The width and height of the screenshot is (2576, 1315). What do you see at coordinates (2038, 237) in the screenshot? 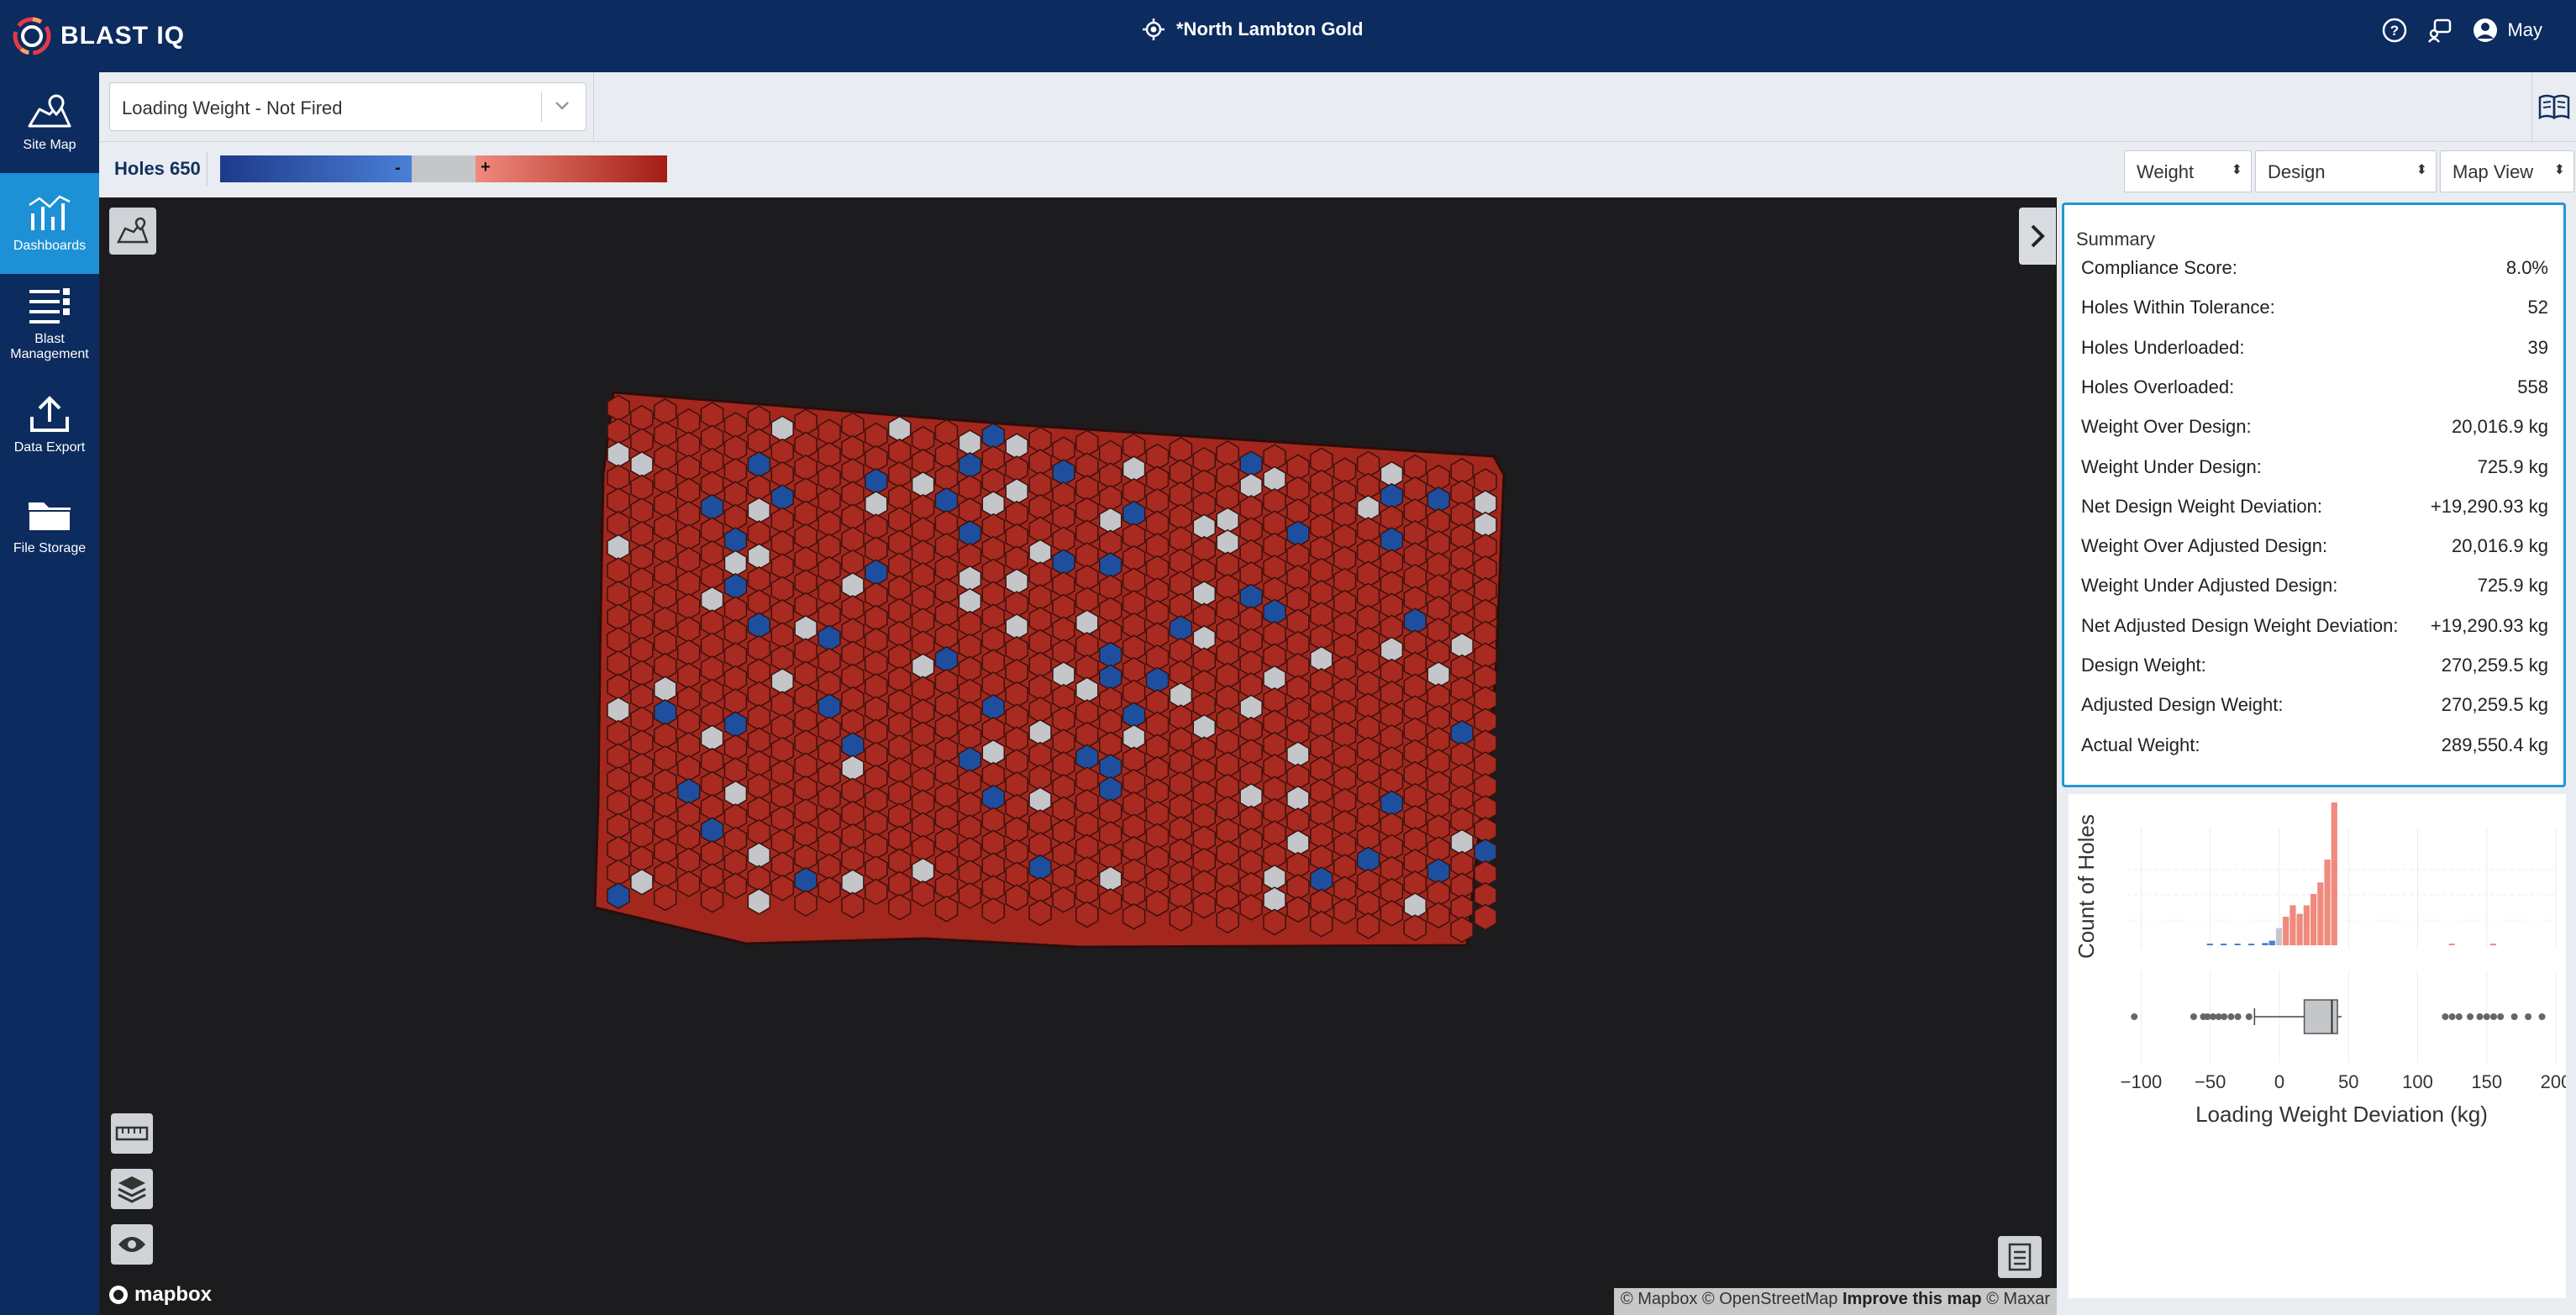
I see `expand-panel-button` at bounding box center [2038, 237].